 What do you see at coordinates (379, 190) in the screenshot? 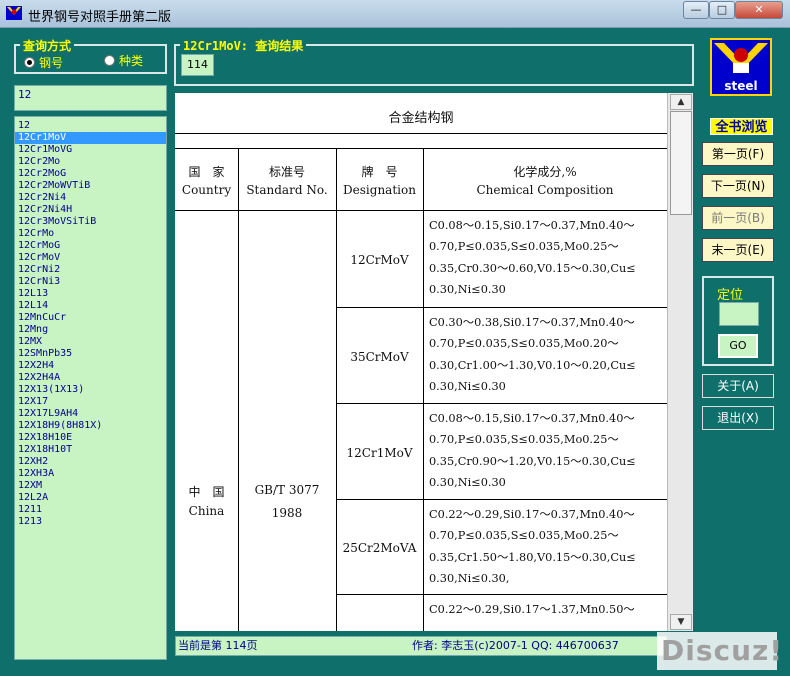
I see `header-grade-en: Designation` at bounding box center [379, 190].